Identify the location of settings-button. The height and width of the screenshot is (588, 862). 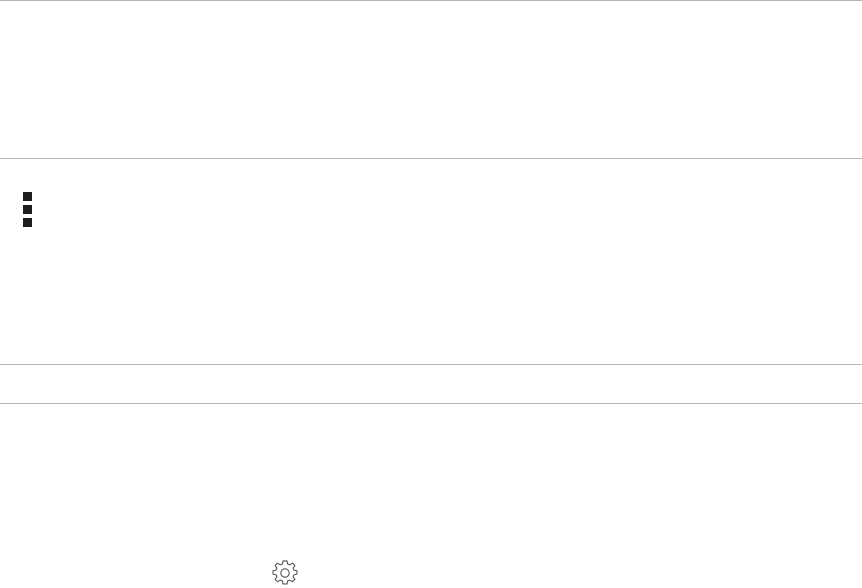
(284, 572).